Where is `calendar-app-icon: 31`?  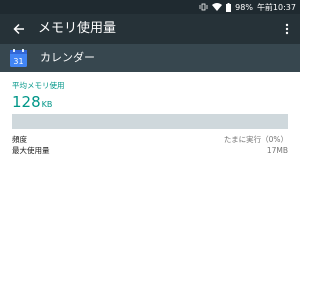
calendar-app-icon: 31 is located at coordinates (18, 58).